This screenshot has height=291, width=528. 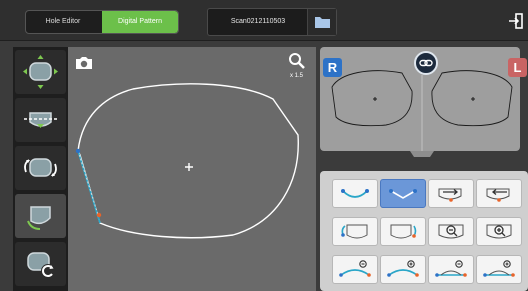 I want to click on grow-bottom-button, so click(x=403, y=269).